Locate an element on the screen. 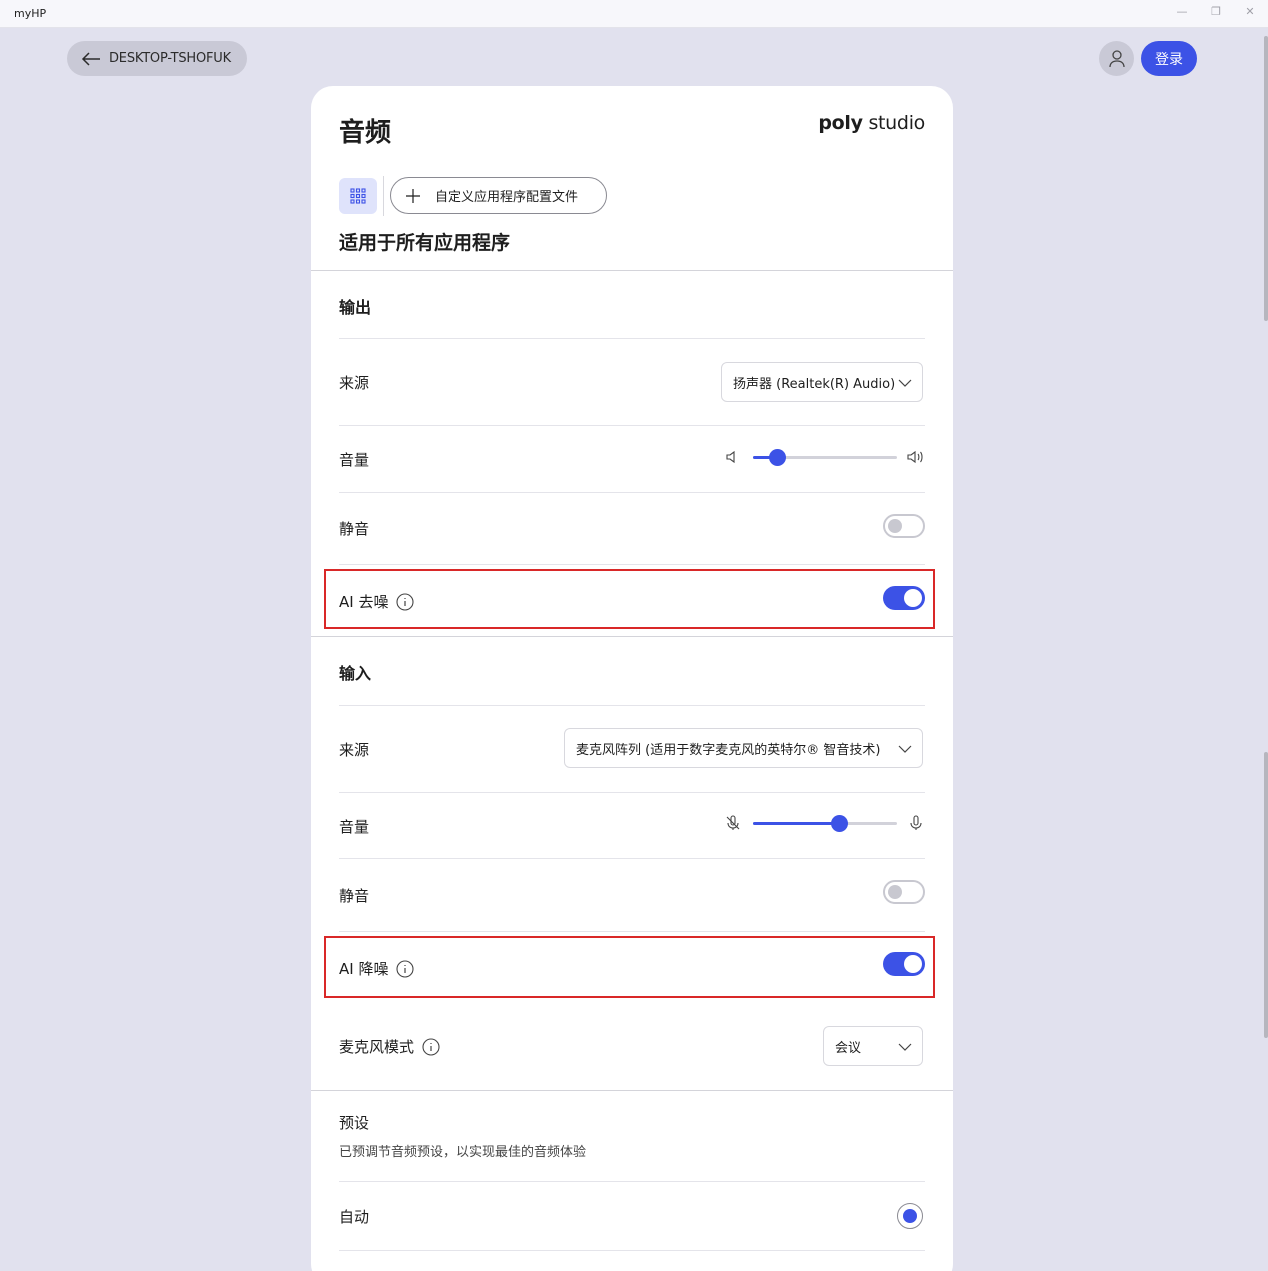 The height and width of the screenshot is (1271, 1268). input-source-dropdown: 麦克风阵列 (适用于数字麦克风的英特尔® 智音技术) is located at coordinates (743, 748).